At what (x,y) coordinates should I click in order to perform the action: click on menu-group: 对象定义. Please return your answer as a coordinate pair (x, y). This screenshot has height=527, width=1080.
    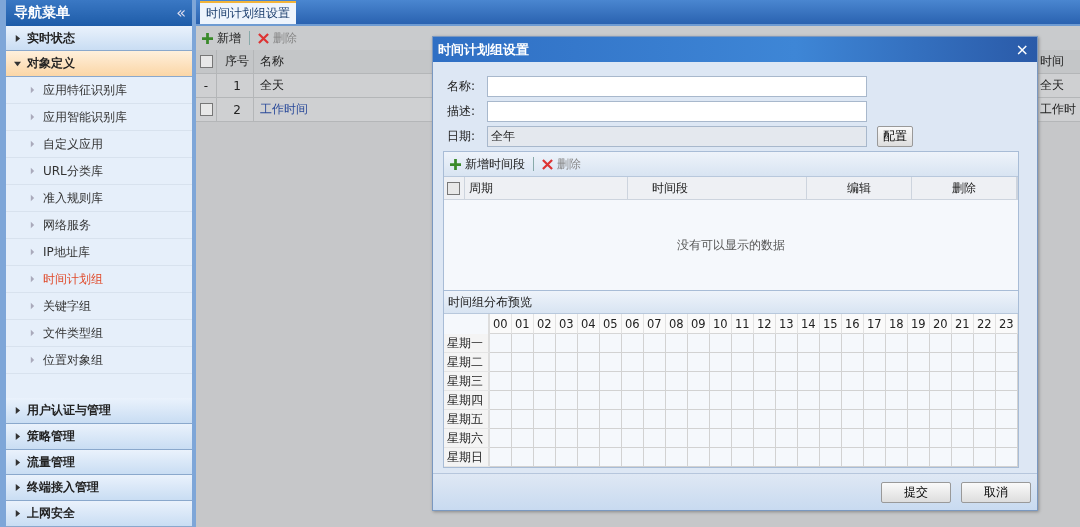
    Looking at the image, I should click on (99, 64).